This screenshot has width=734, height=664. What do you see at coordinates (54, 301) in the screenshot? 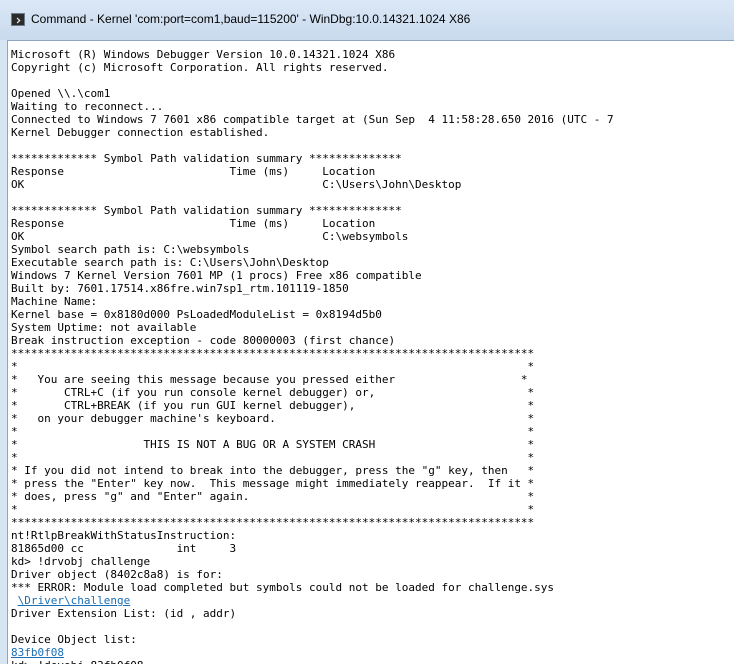
I see `console-line: Machine Name:` at bounding box center [54, 301].